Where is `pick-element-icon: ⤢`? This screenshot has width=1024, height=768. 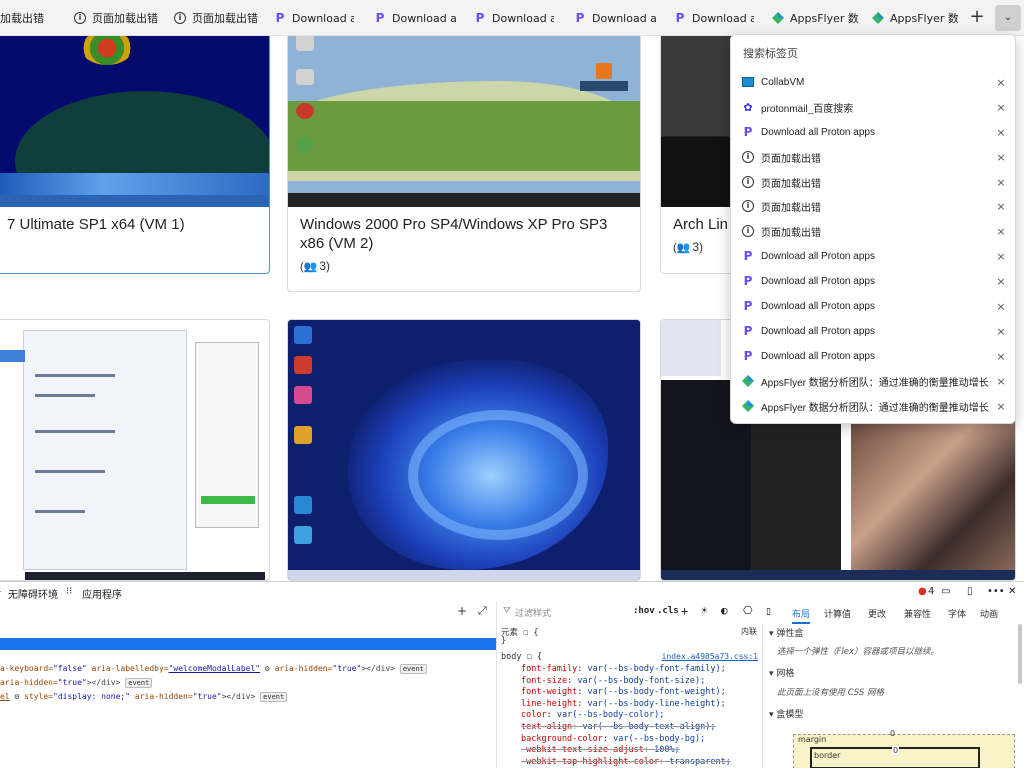 pick-element-icon: ⤢ is located at coordinates (482, 611).